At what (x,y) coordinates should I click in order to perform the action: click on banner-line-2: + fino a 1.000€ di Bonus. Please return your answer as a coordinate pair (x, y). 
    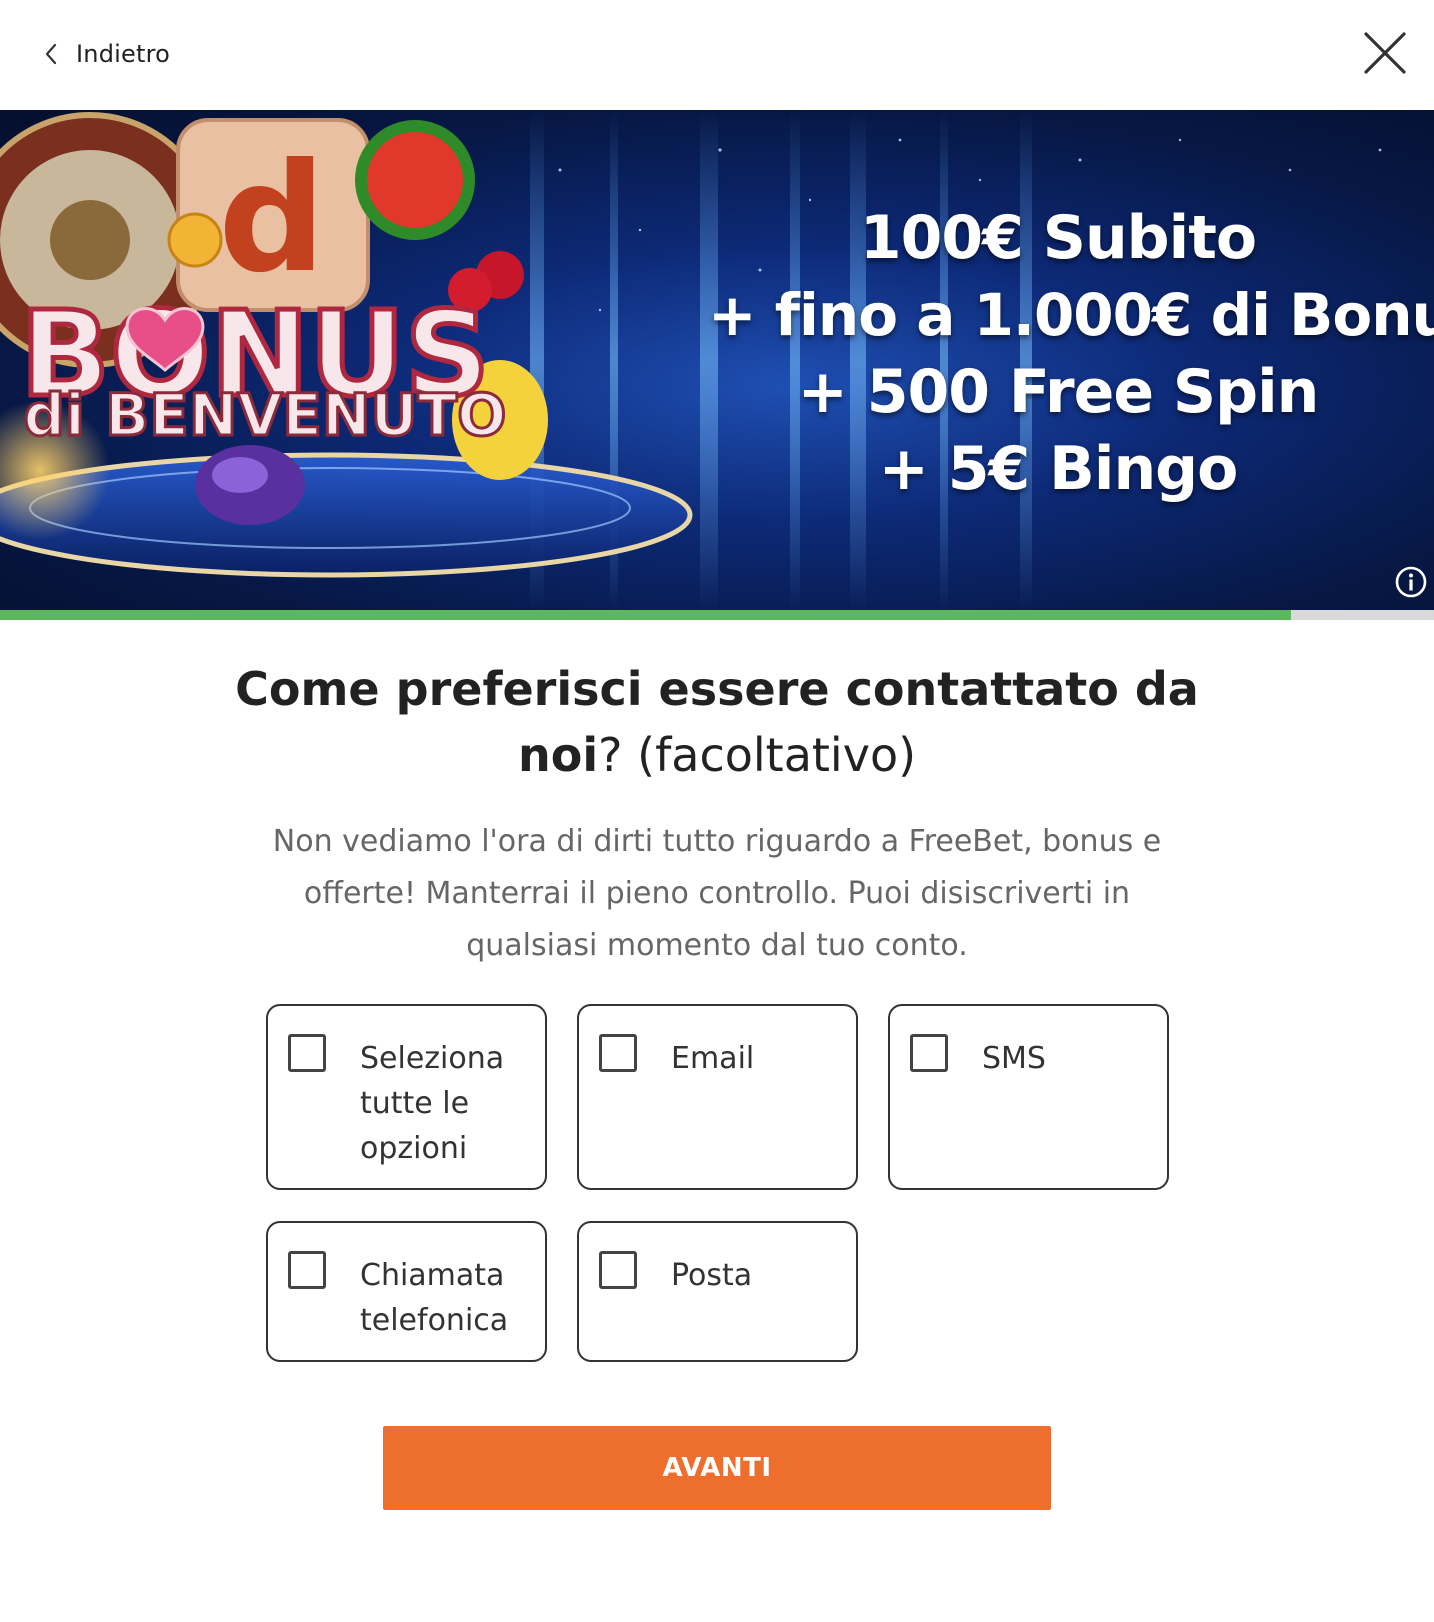
    Looking at the image, I should click on (1071, 315).